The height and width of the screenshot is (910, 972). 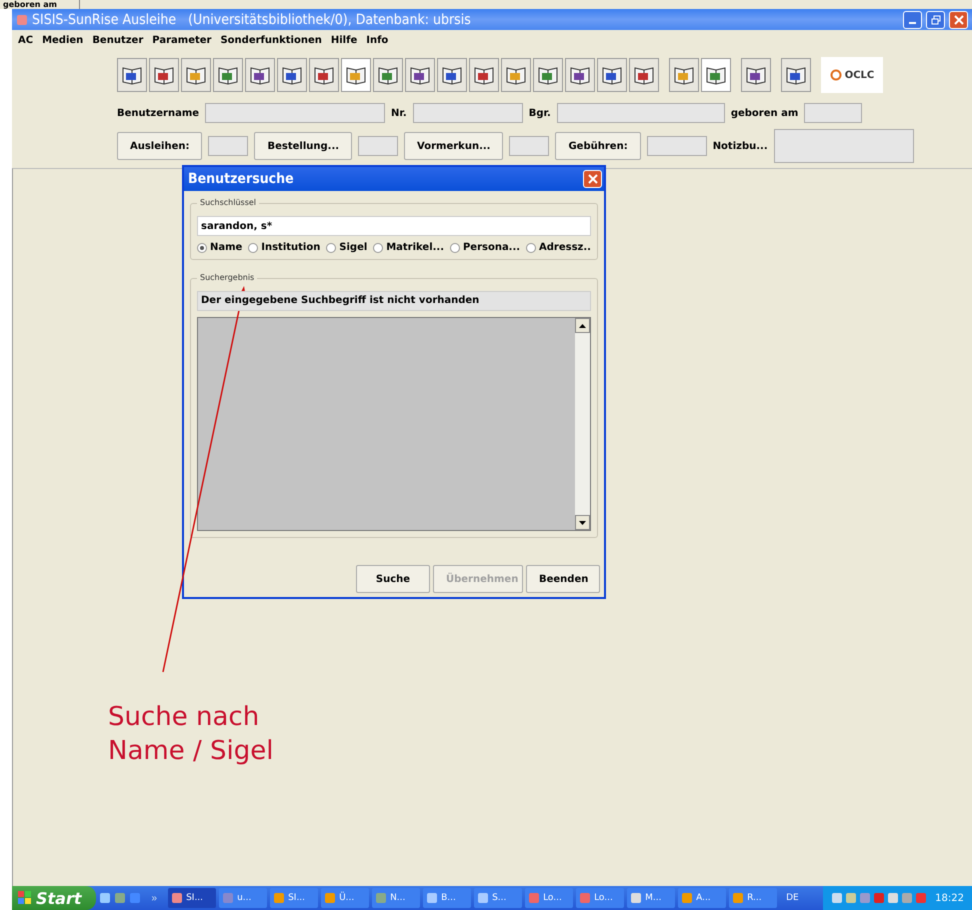 What do you see at coordinates (25, 898) in the screenshot?
I see `windows-flag-icon` at bounding box center [25, 898].